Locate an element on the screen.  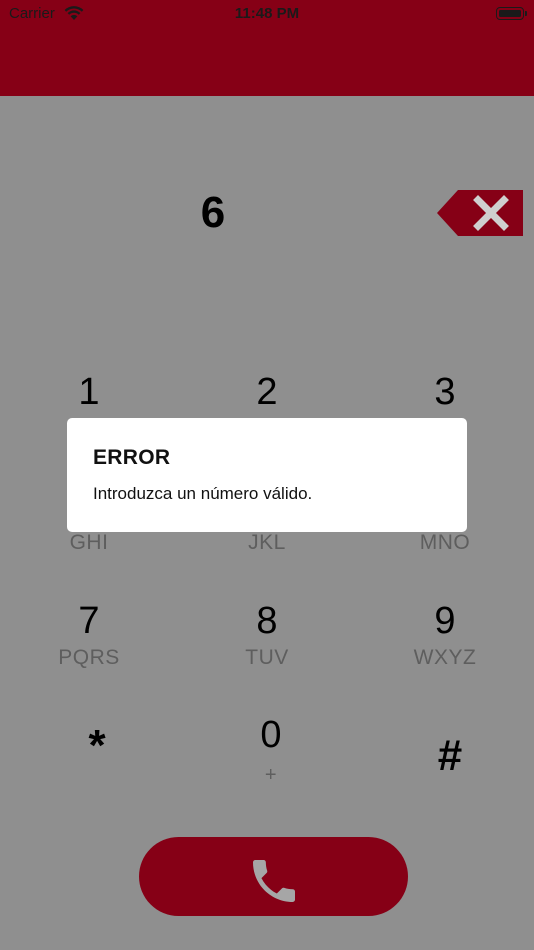
key-8: 8 TUV is located at coordinates (267, 651).